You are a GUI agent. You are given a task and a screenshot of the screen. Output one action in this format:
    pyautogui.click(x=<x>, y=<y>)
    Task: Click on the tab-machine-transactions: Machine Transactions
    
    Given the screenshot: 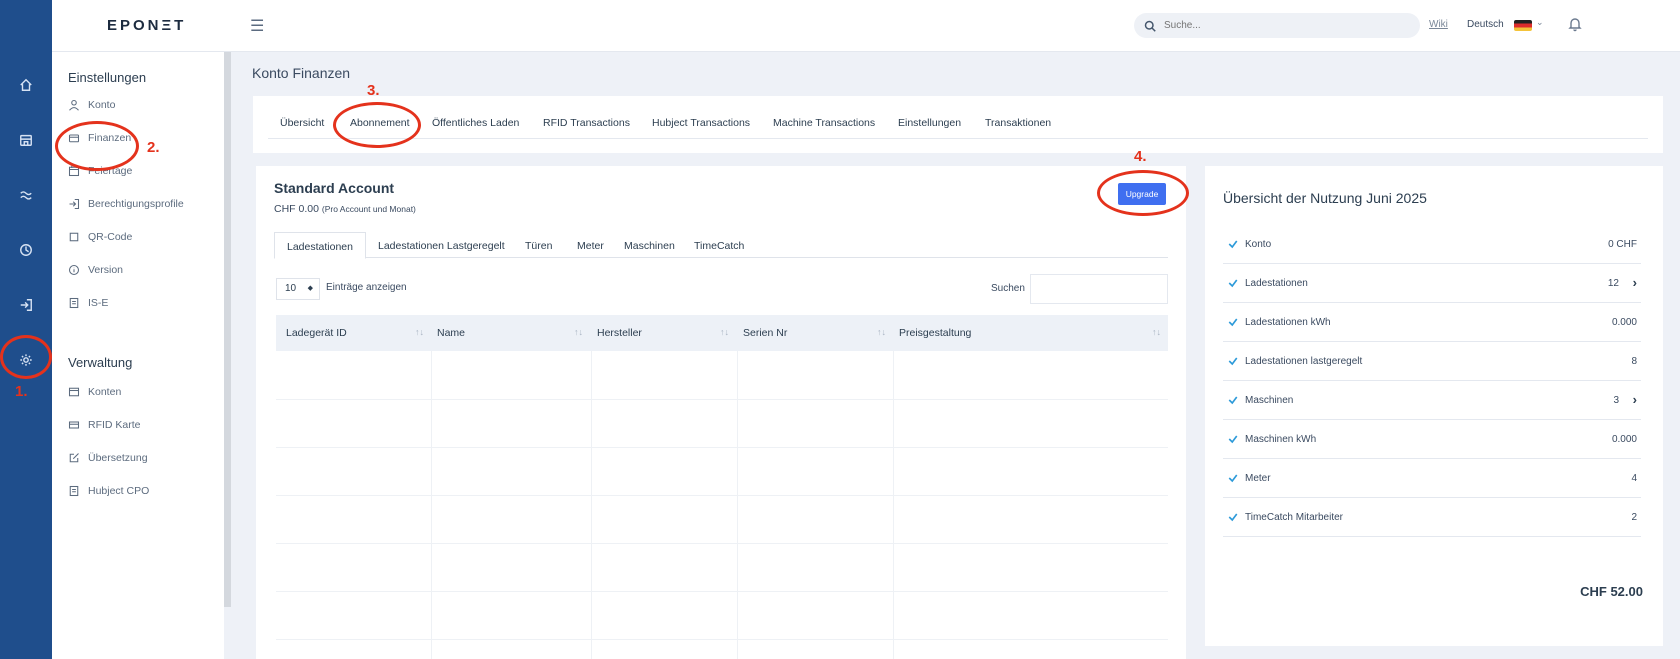 What is the action you would take?
    pyautogui.click(x=824, y=123)
    